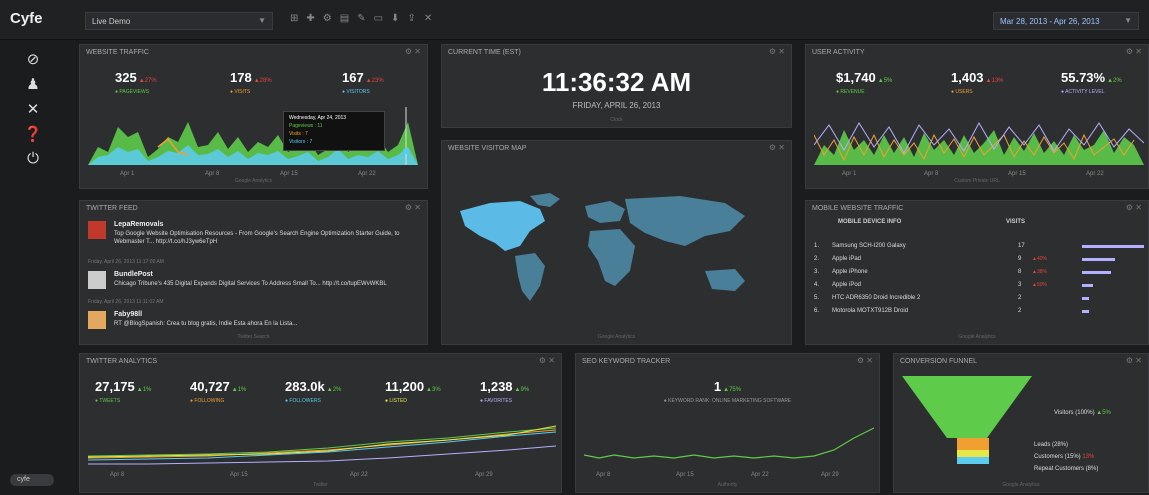 The height and width of the screenshot is (495, 1149). What do you see at coordinates (310, 18) in the screenshot?
I see `add-icon: ✚` at bounding box center [310, 18].